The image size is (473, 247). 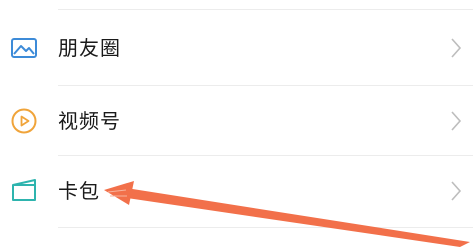 What do you see at coordinates (89, 48) in the screenshot?
I see `menu-item-label: 朋友圈` at bounding box center [89, 48].